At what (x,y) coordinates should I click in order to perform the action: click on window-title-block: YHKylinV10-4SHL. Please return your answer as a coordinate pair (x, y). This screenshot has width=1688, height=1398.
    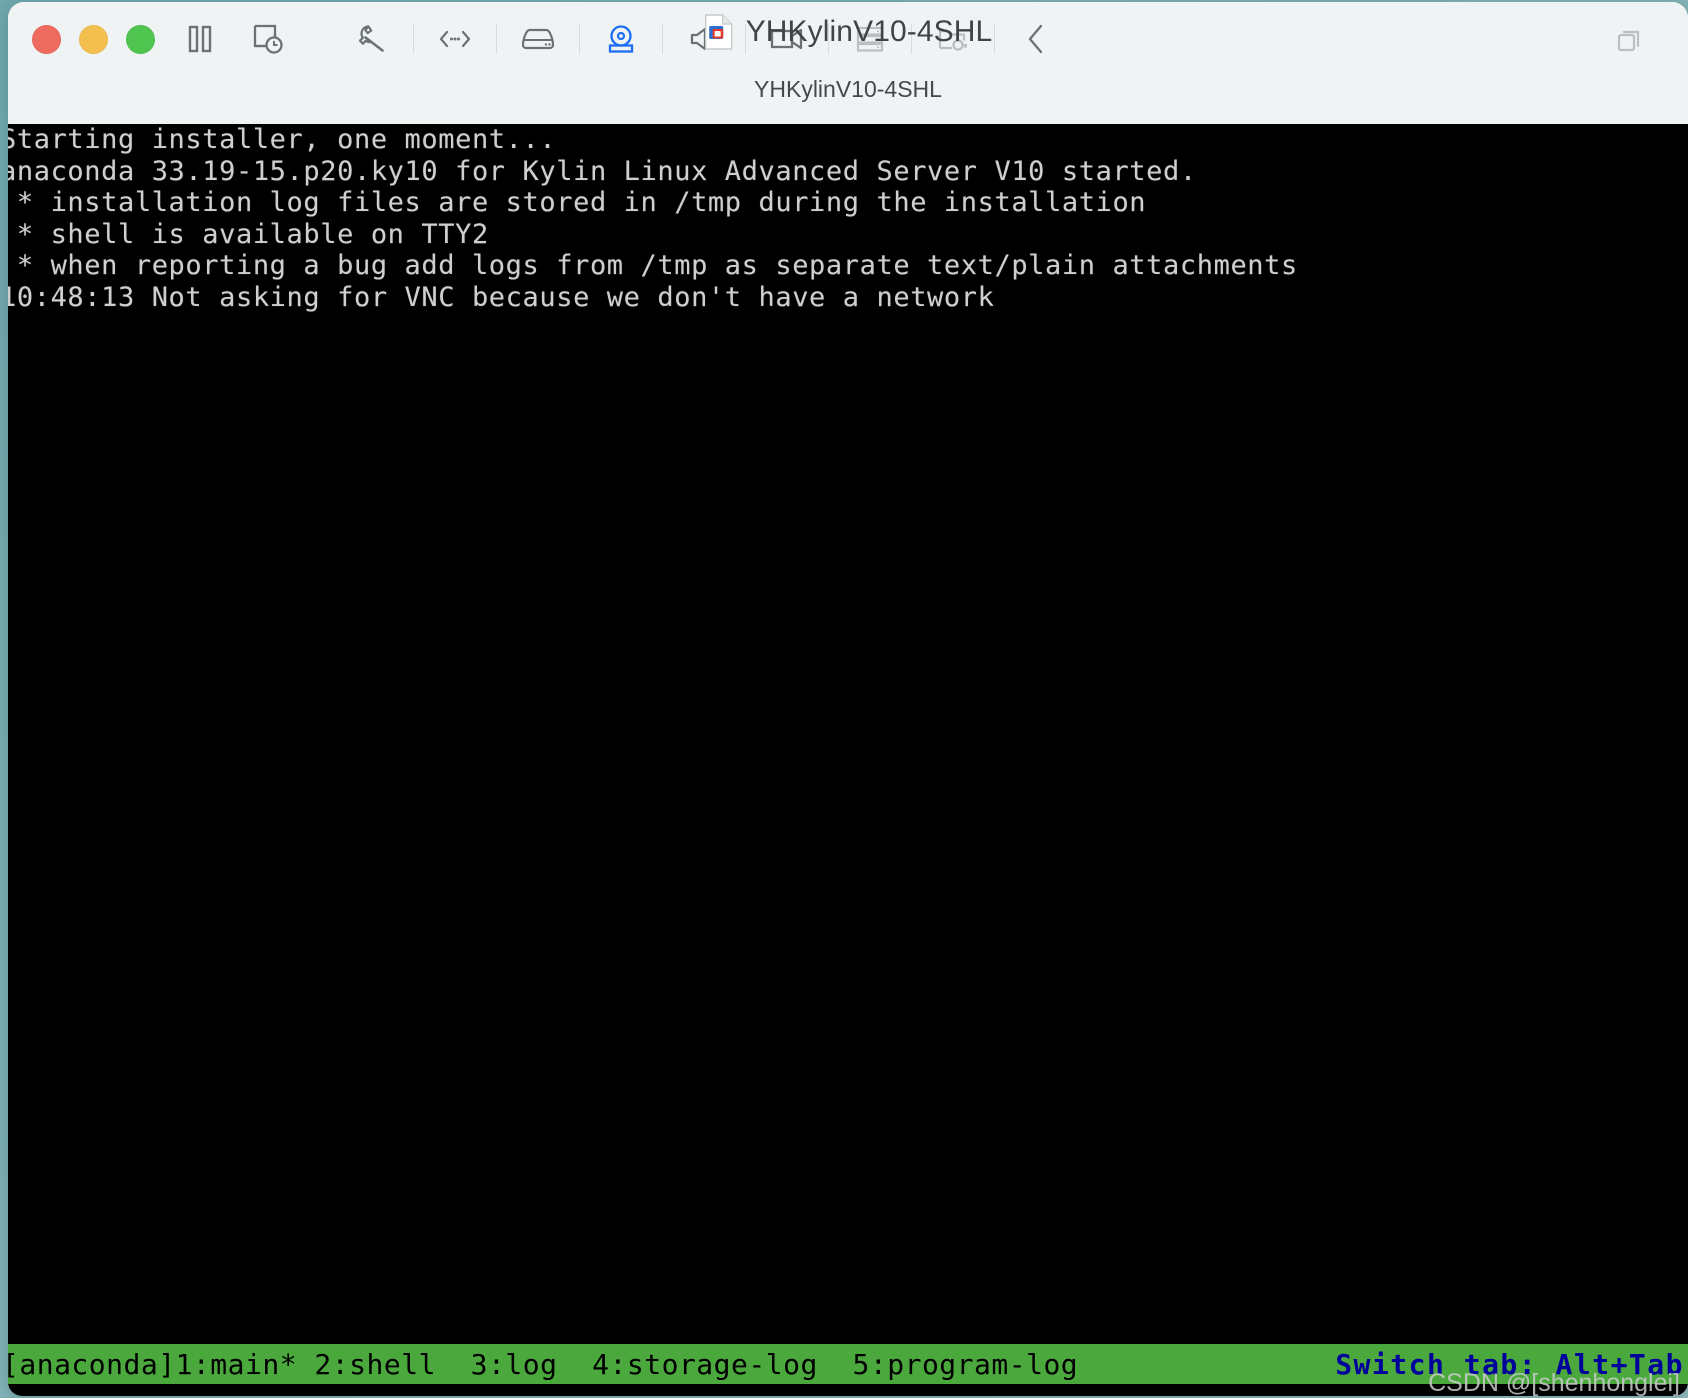
    Looking at the image, I should click on (848, 32).